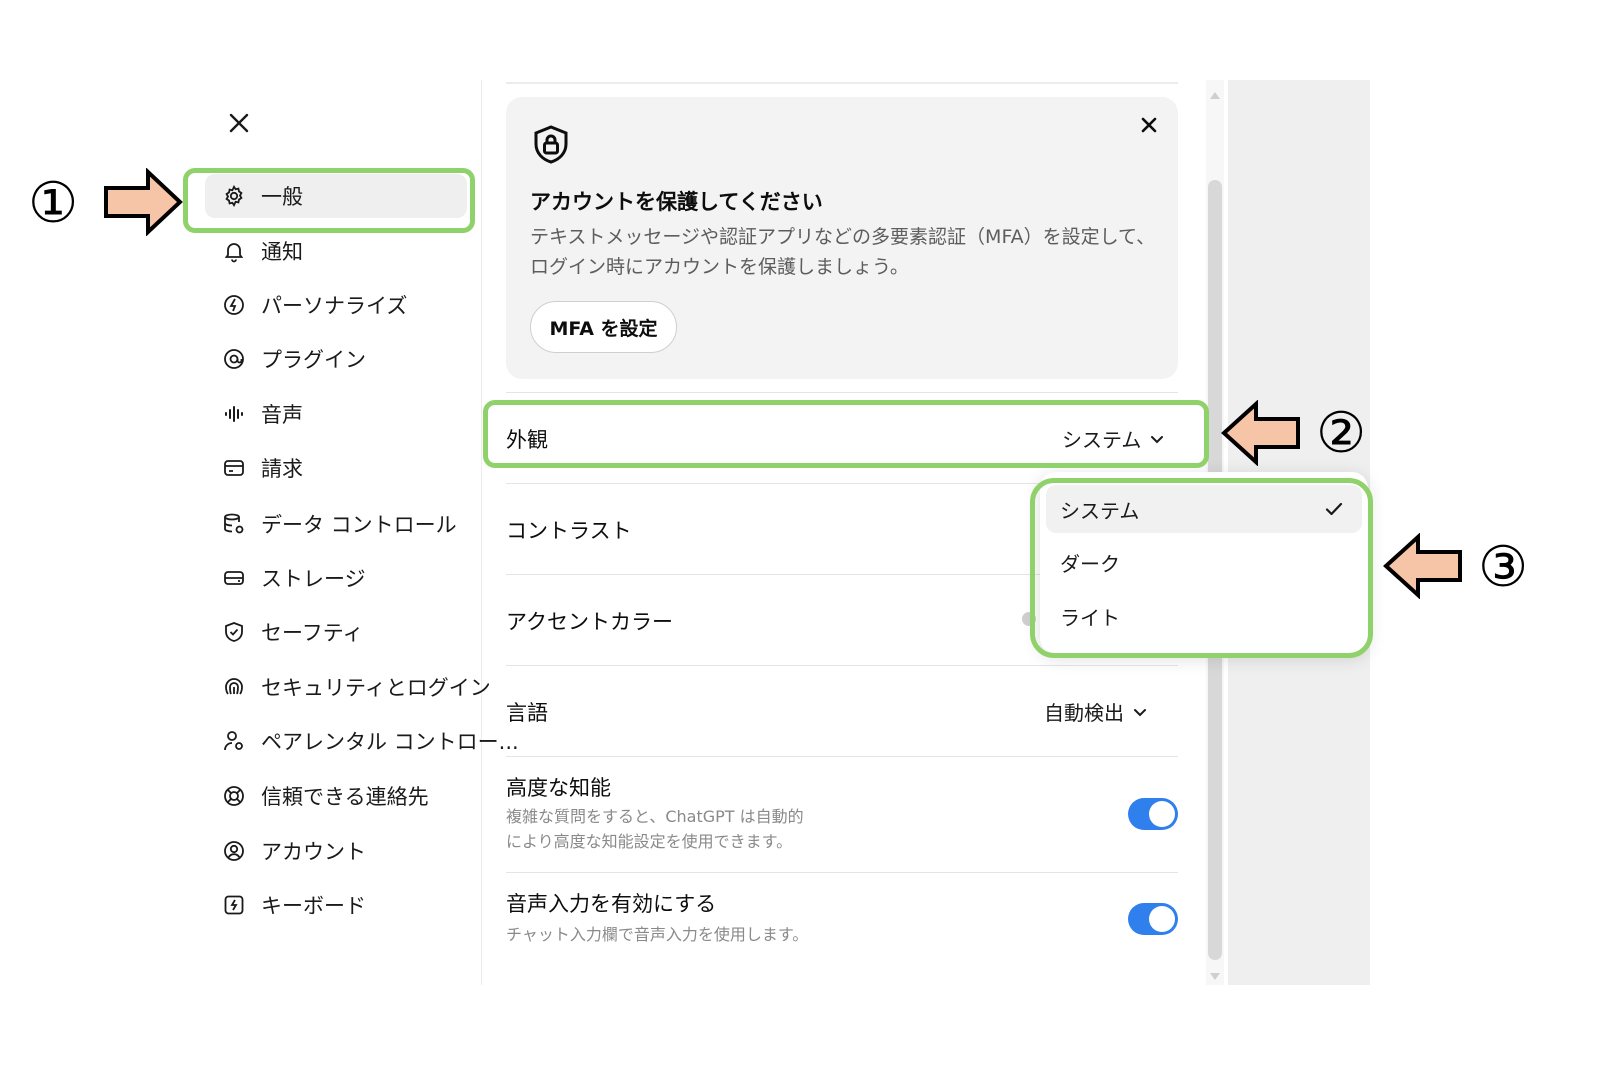  What do you see at coordinates (282, 415) in the screenshot?
I see `sidebar-item-label: 音声` at bounding box center [282, 415].